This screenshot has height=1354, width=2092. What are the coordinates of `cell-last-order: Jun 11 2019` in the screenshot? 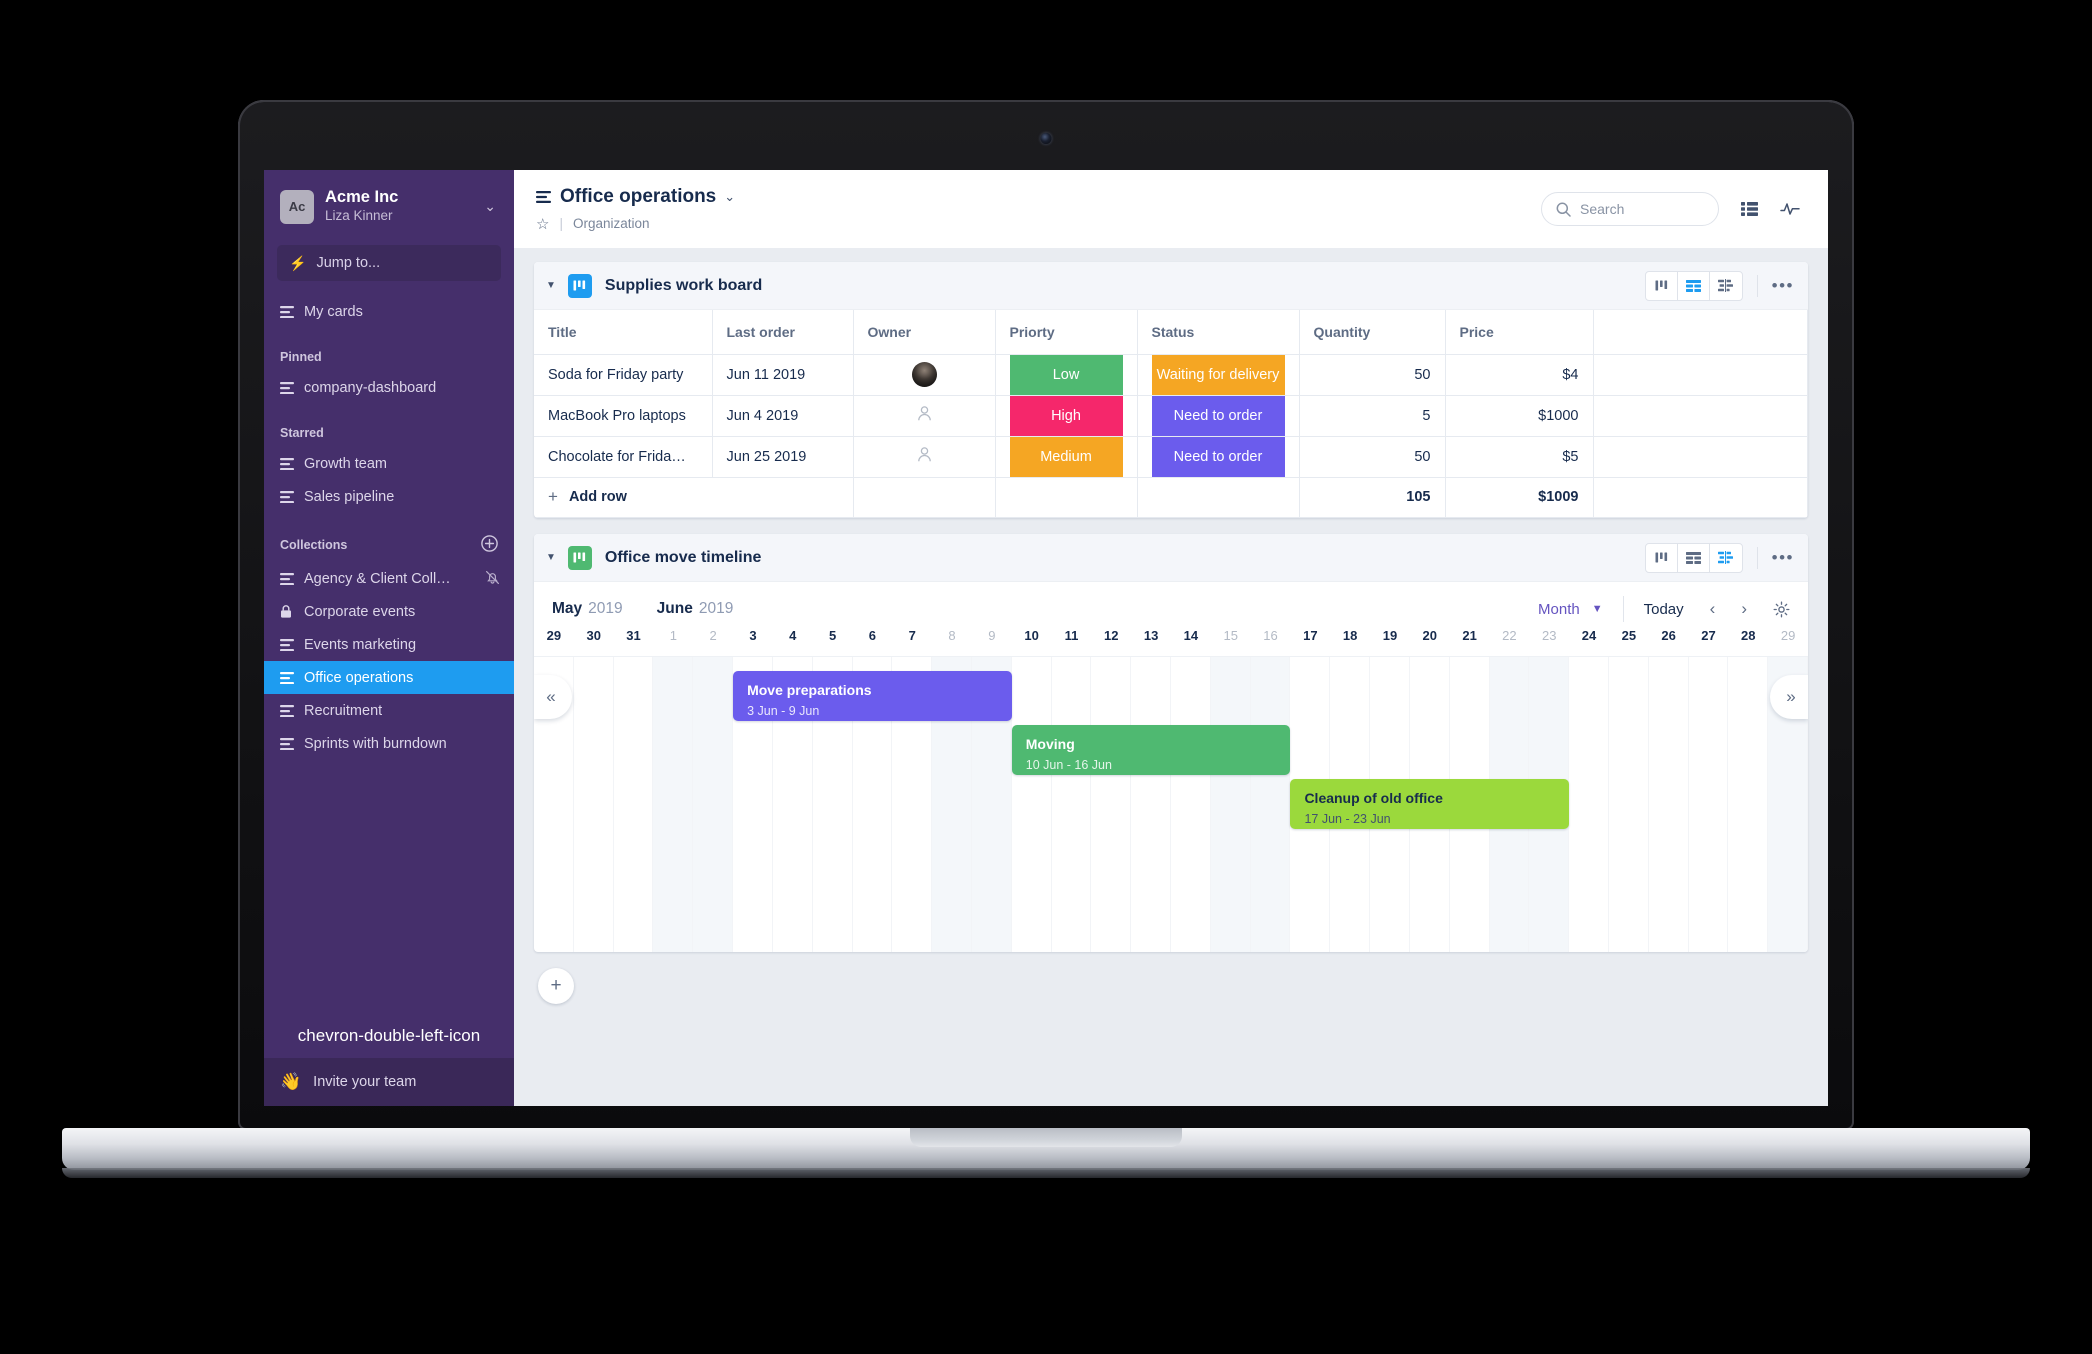 It's located at (783, 375).